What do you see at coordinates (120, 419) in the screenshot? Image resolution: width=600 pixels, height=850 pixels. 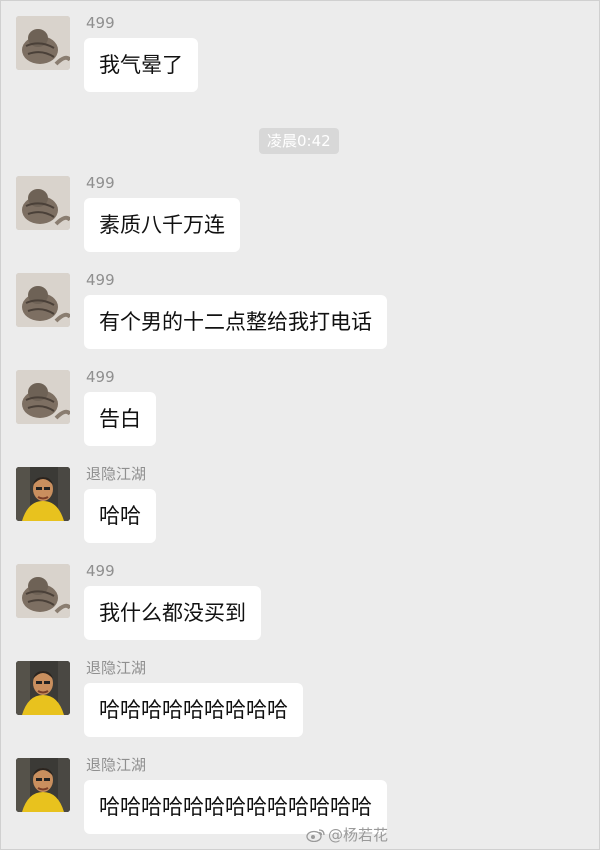 I see `message-bubble: 告白` at bounding box center [120, 419].